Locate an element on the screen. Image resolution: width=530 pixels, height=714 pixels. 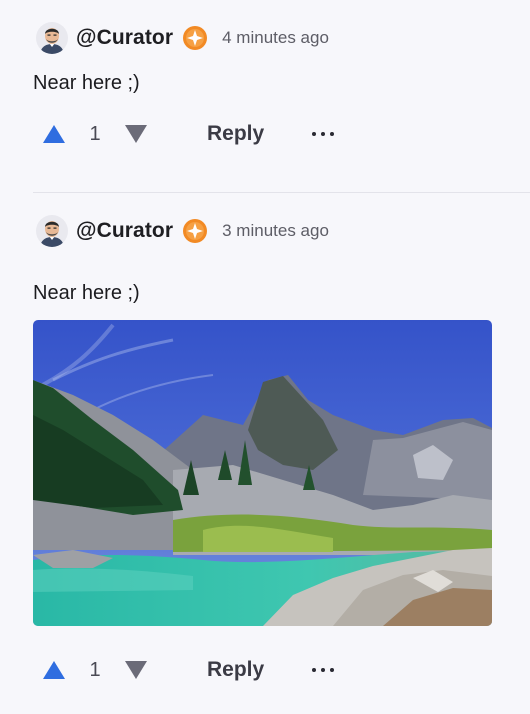
timestamp: 3 minutes ago is located at coordinates (275, 230).